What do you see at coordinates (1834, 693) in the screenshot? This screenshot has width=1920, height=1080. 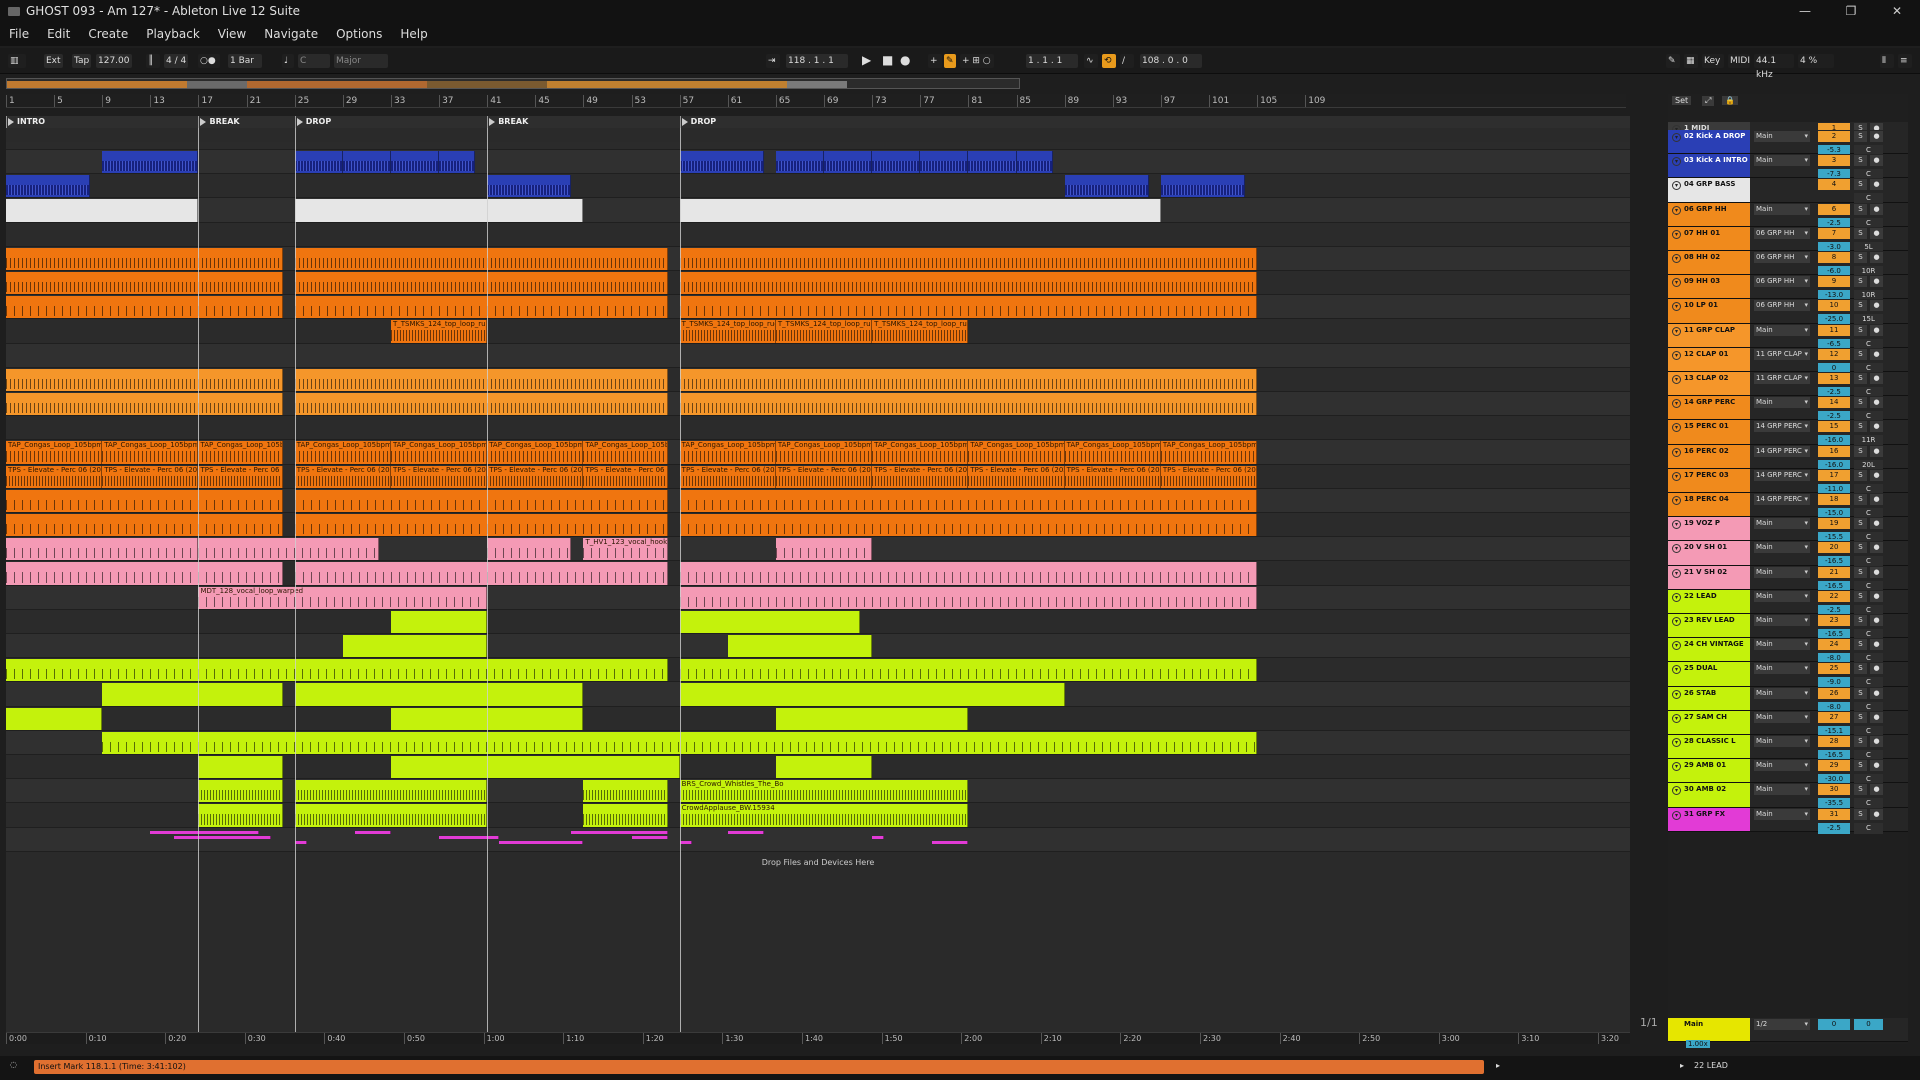 I see `track-activator: 26` at bounding box center [1834, 693].